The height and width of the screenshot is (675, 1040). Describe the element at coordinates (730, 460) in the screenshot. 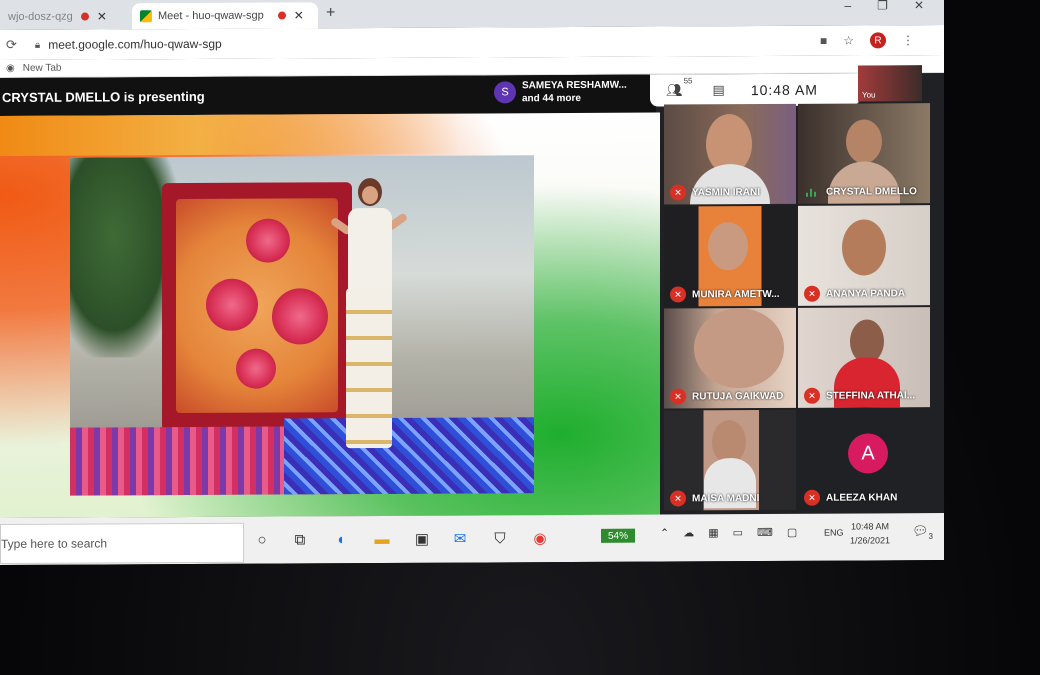

I see `participant-tile: ✕ MAISA MADNI` at that location.